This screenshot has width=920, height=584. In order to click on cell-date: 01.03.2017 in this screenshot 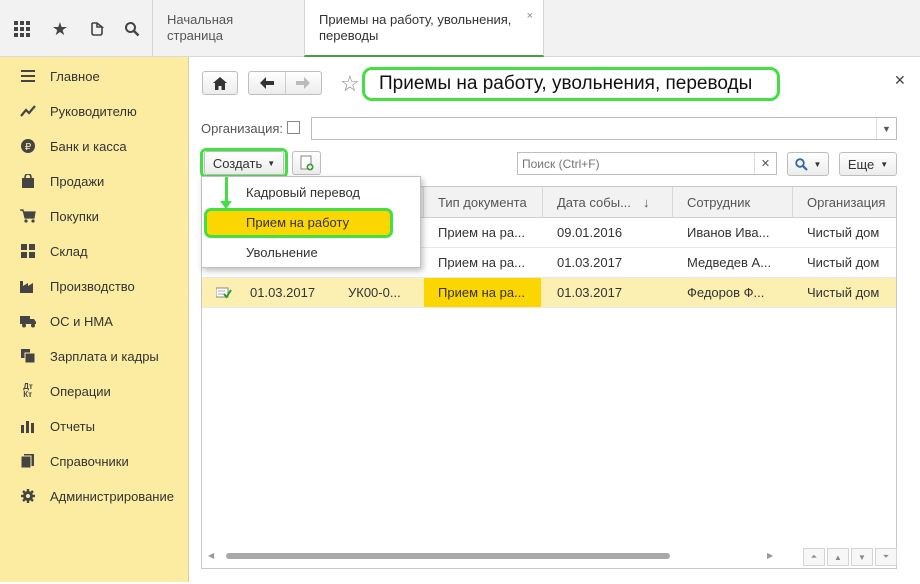, I will do `click(283, 292)`.